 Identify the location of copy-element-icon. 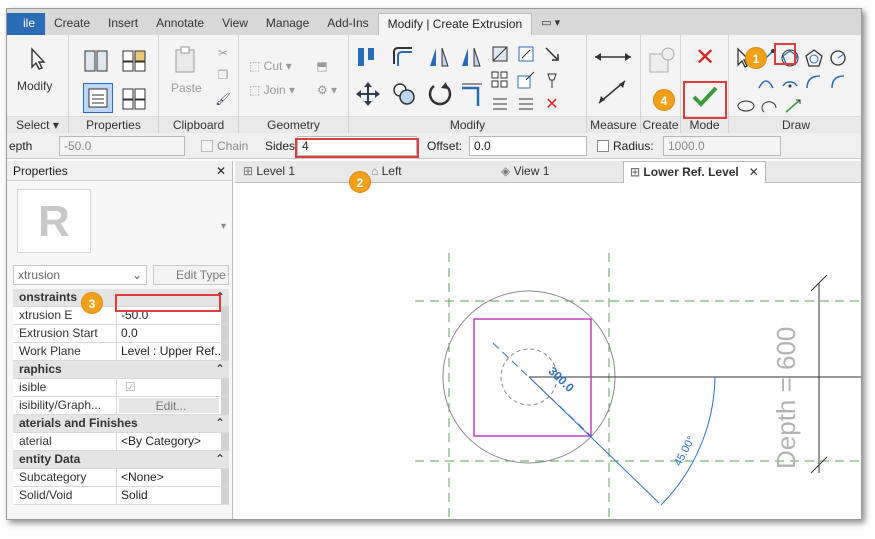
(404, 94).